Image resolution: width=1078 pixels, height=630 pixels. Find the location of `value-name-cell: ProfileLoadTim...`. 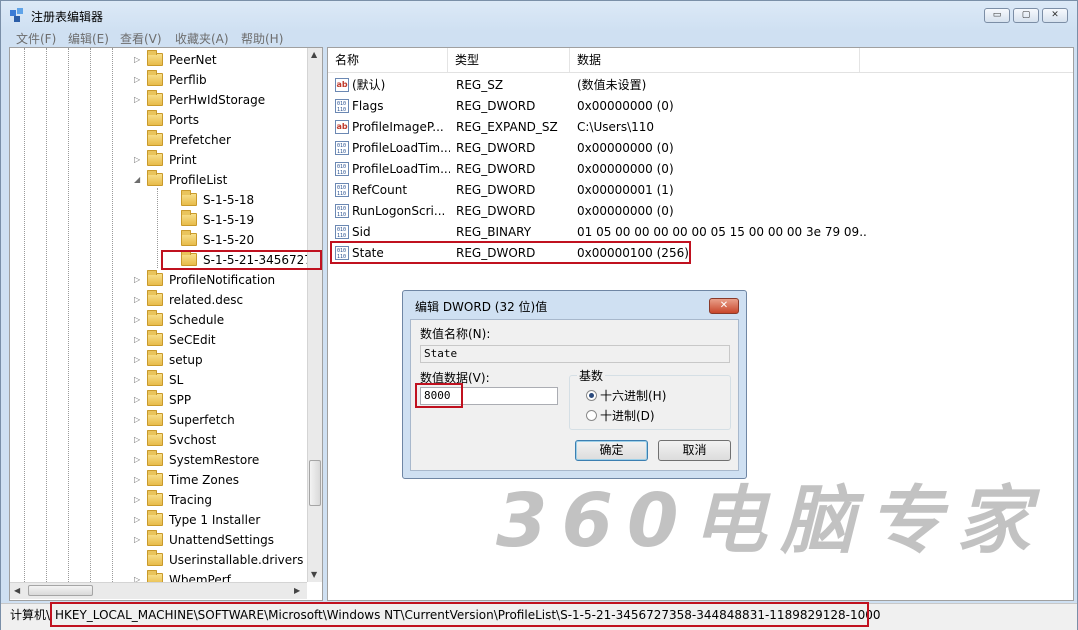

value-name-cell: ProfileLoadTim... is located at coordinates (401, 169).